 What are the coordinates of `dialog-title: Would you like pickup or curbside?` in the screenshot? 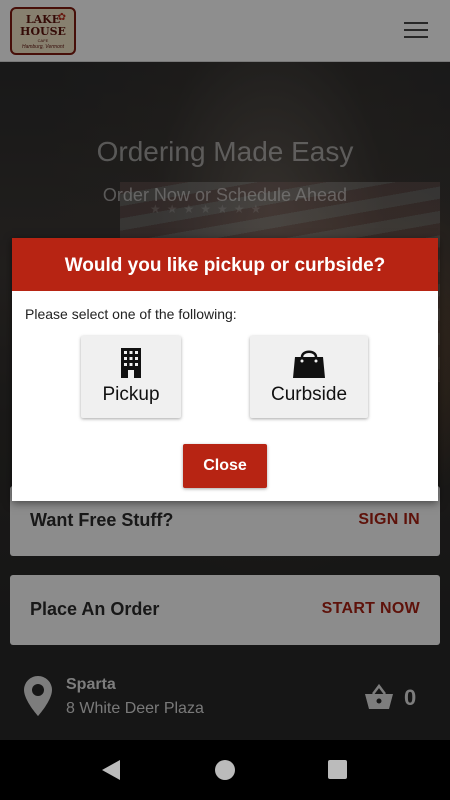 It's located at (225, 265).